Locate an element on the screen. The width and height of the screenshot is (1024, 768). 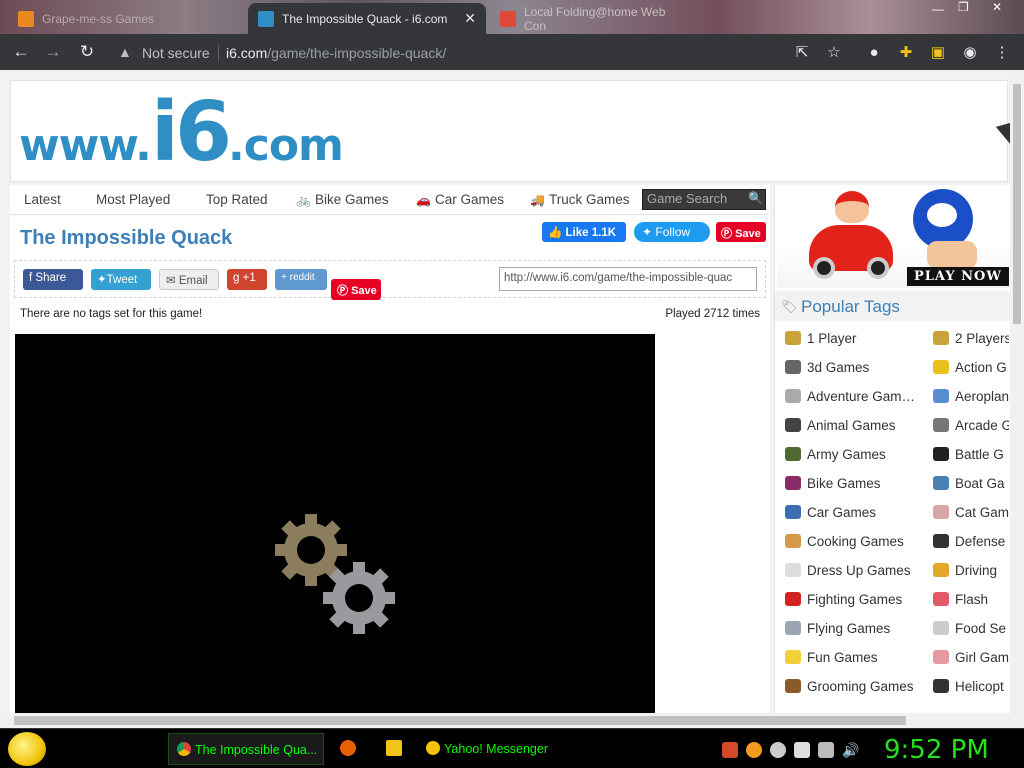
taskbar-yahoo-item: Yahoo! Messenger is located at coordinates (496, 749).